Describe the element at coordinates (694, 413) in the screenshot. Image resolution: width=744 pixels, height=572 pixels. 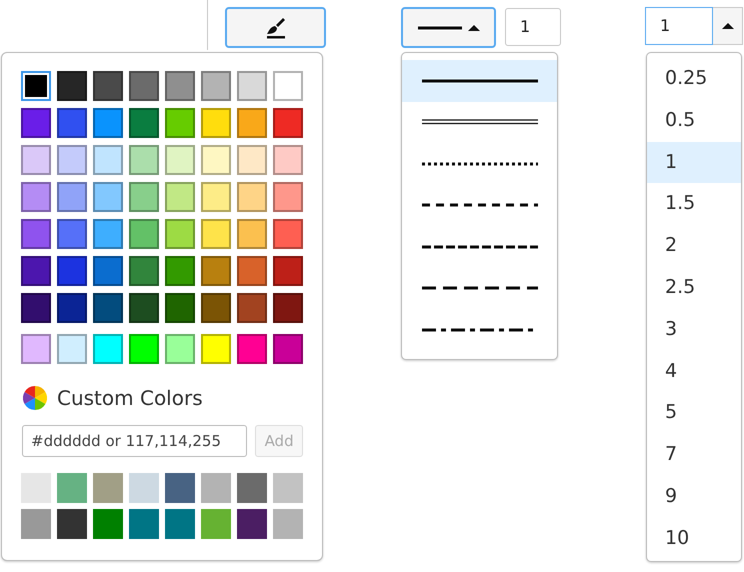
I see `size-option: 5` at that location.